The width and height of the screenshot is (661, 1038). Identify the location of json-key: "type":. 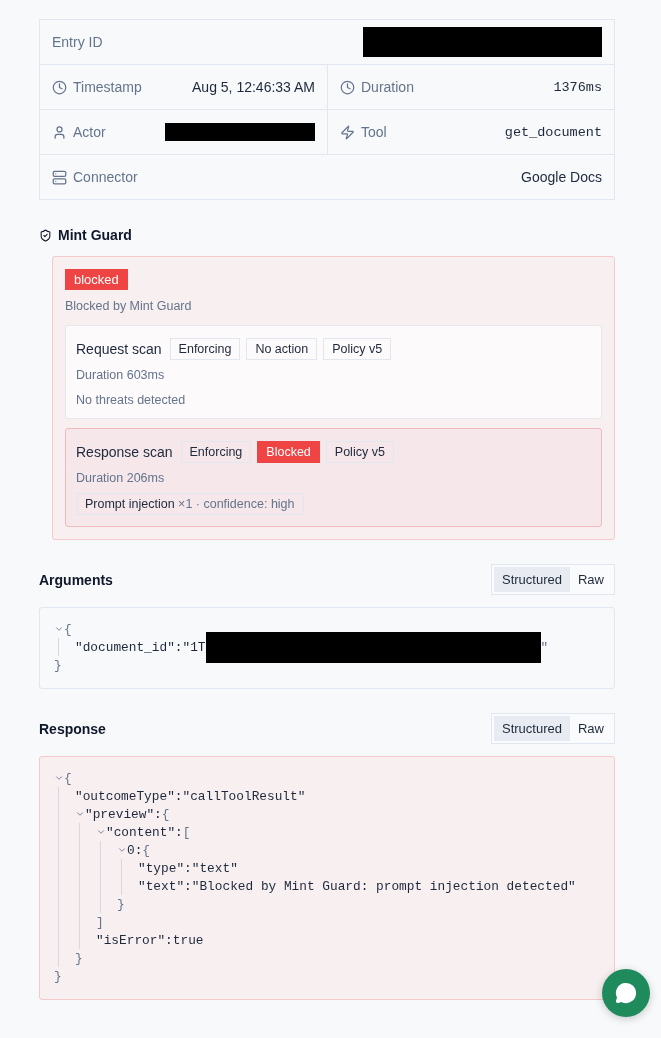
(165, 868).